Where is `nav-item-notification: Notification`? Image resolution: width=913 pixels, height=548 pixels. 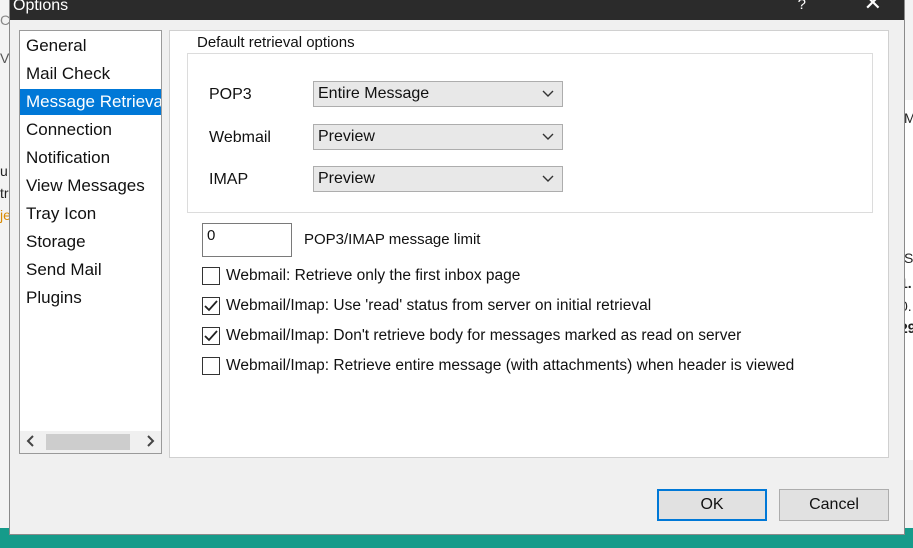
nav-item-notification: Notification is located at coordinates (90, 158).